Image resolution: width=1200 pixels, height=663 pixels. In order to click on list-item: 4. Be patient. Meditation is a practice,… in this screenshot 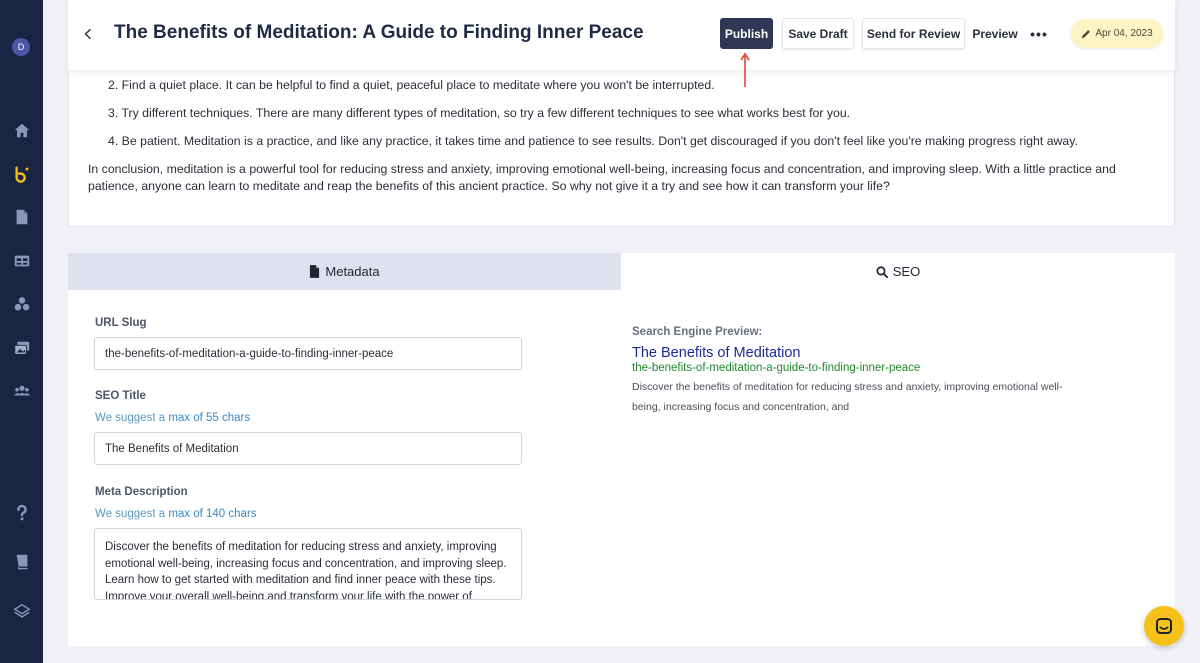, I will do `click(593, 141)`.